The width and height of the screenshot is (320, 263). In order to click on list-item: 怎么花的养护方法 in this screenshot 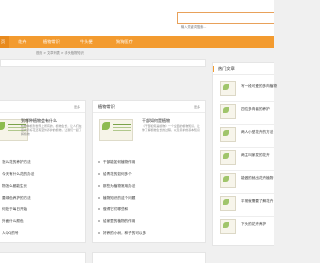, I will do `click(42, 162)`.